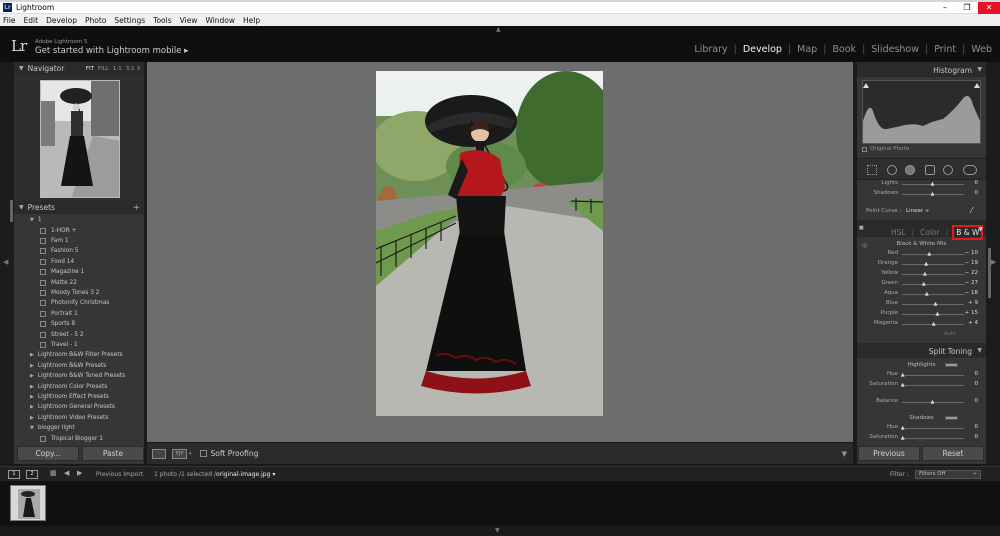 This screenshot has height=536, width=1000. What do you see at coordinates (5, 262) in the screenshot?
I see `expand-left-icon: ◀` at bounding box center [5, 262].